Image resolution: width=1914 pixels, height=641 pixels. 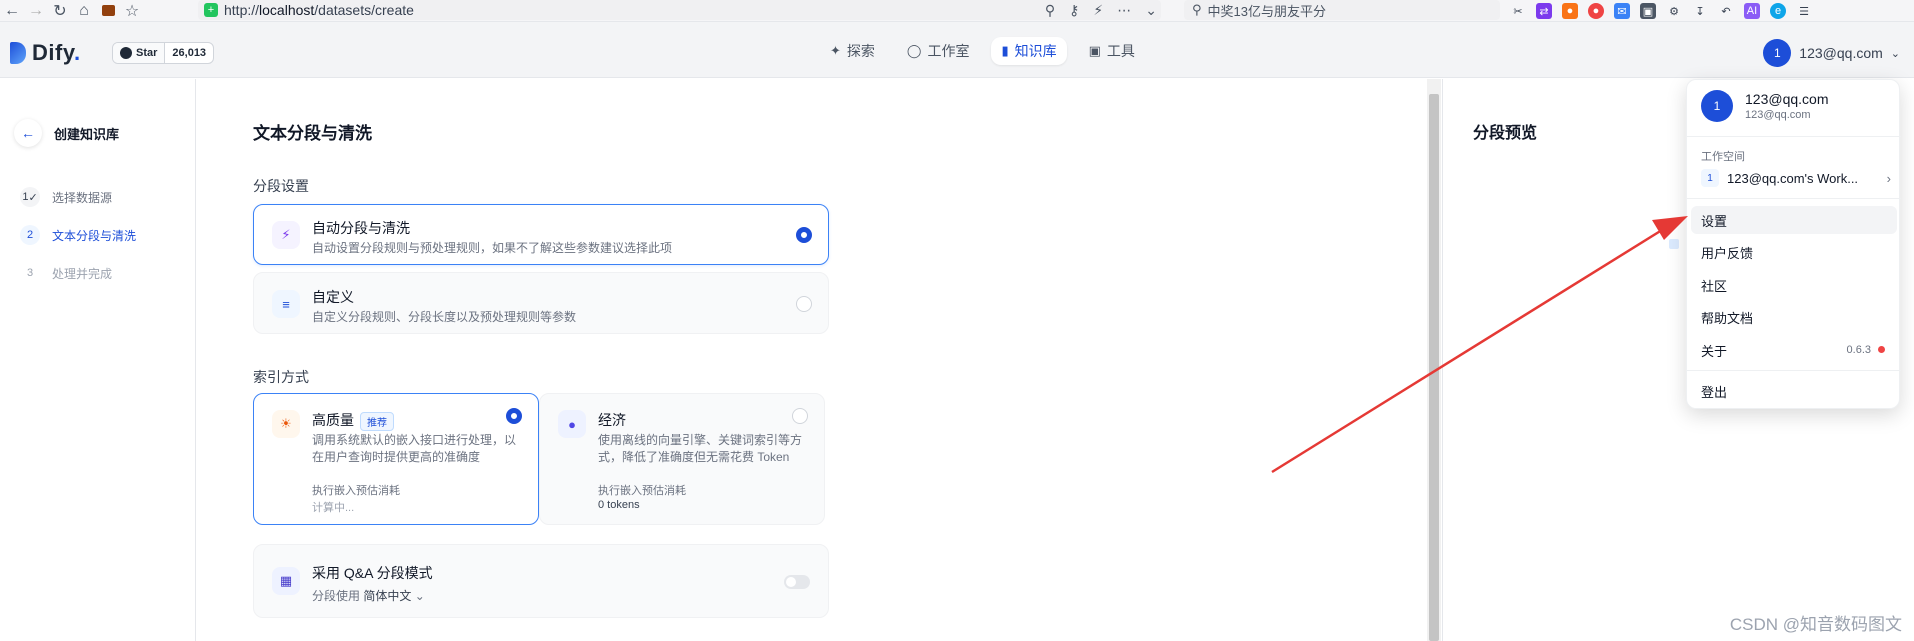 I want to click on robot-icon: ◯, so click(x=914, y=50).